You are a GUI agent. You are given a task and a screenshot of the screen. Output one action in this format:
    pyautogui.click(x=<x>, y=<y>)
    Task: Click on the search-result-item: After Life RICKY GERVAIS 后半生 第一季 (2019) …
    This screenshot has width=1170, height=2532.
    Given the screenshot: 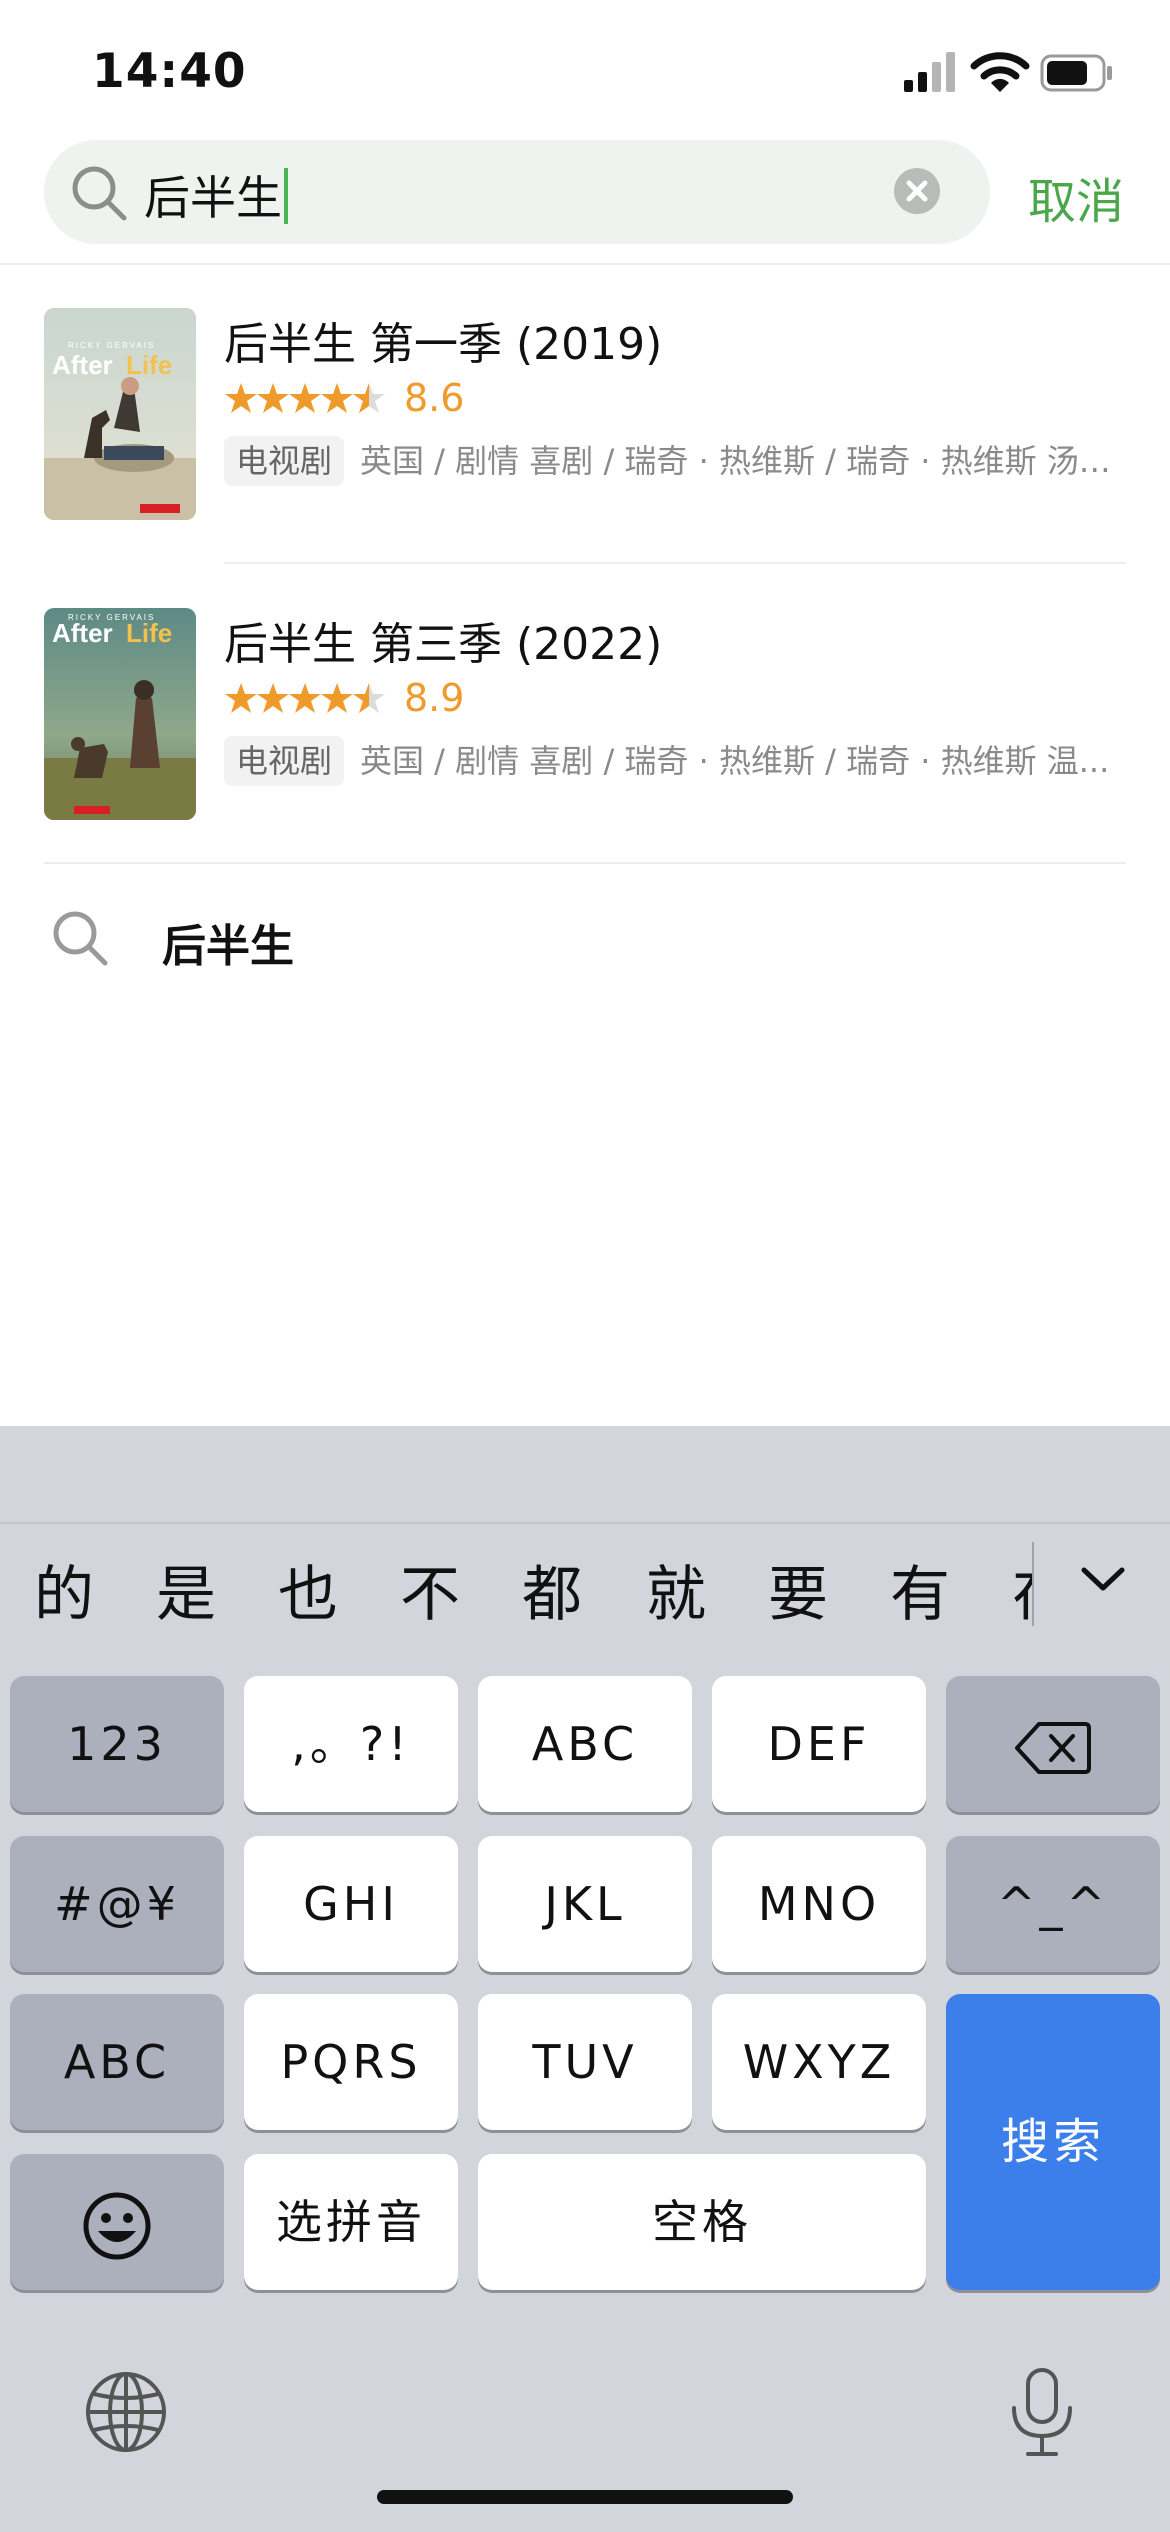 What is the action you would take?
    pyautogui.click(x=585, y=415)
    